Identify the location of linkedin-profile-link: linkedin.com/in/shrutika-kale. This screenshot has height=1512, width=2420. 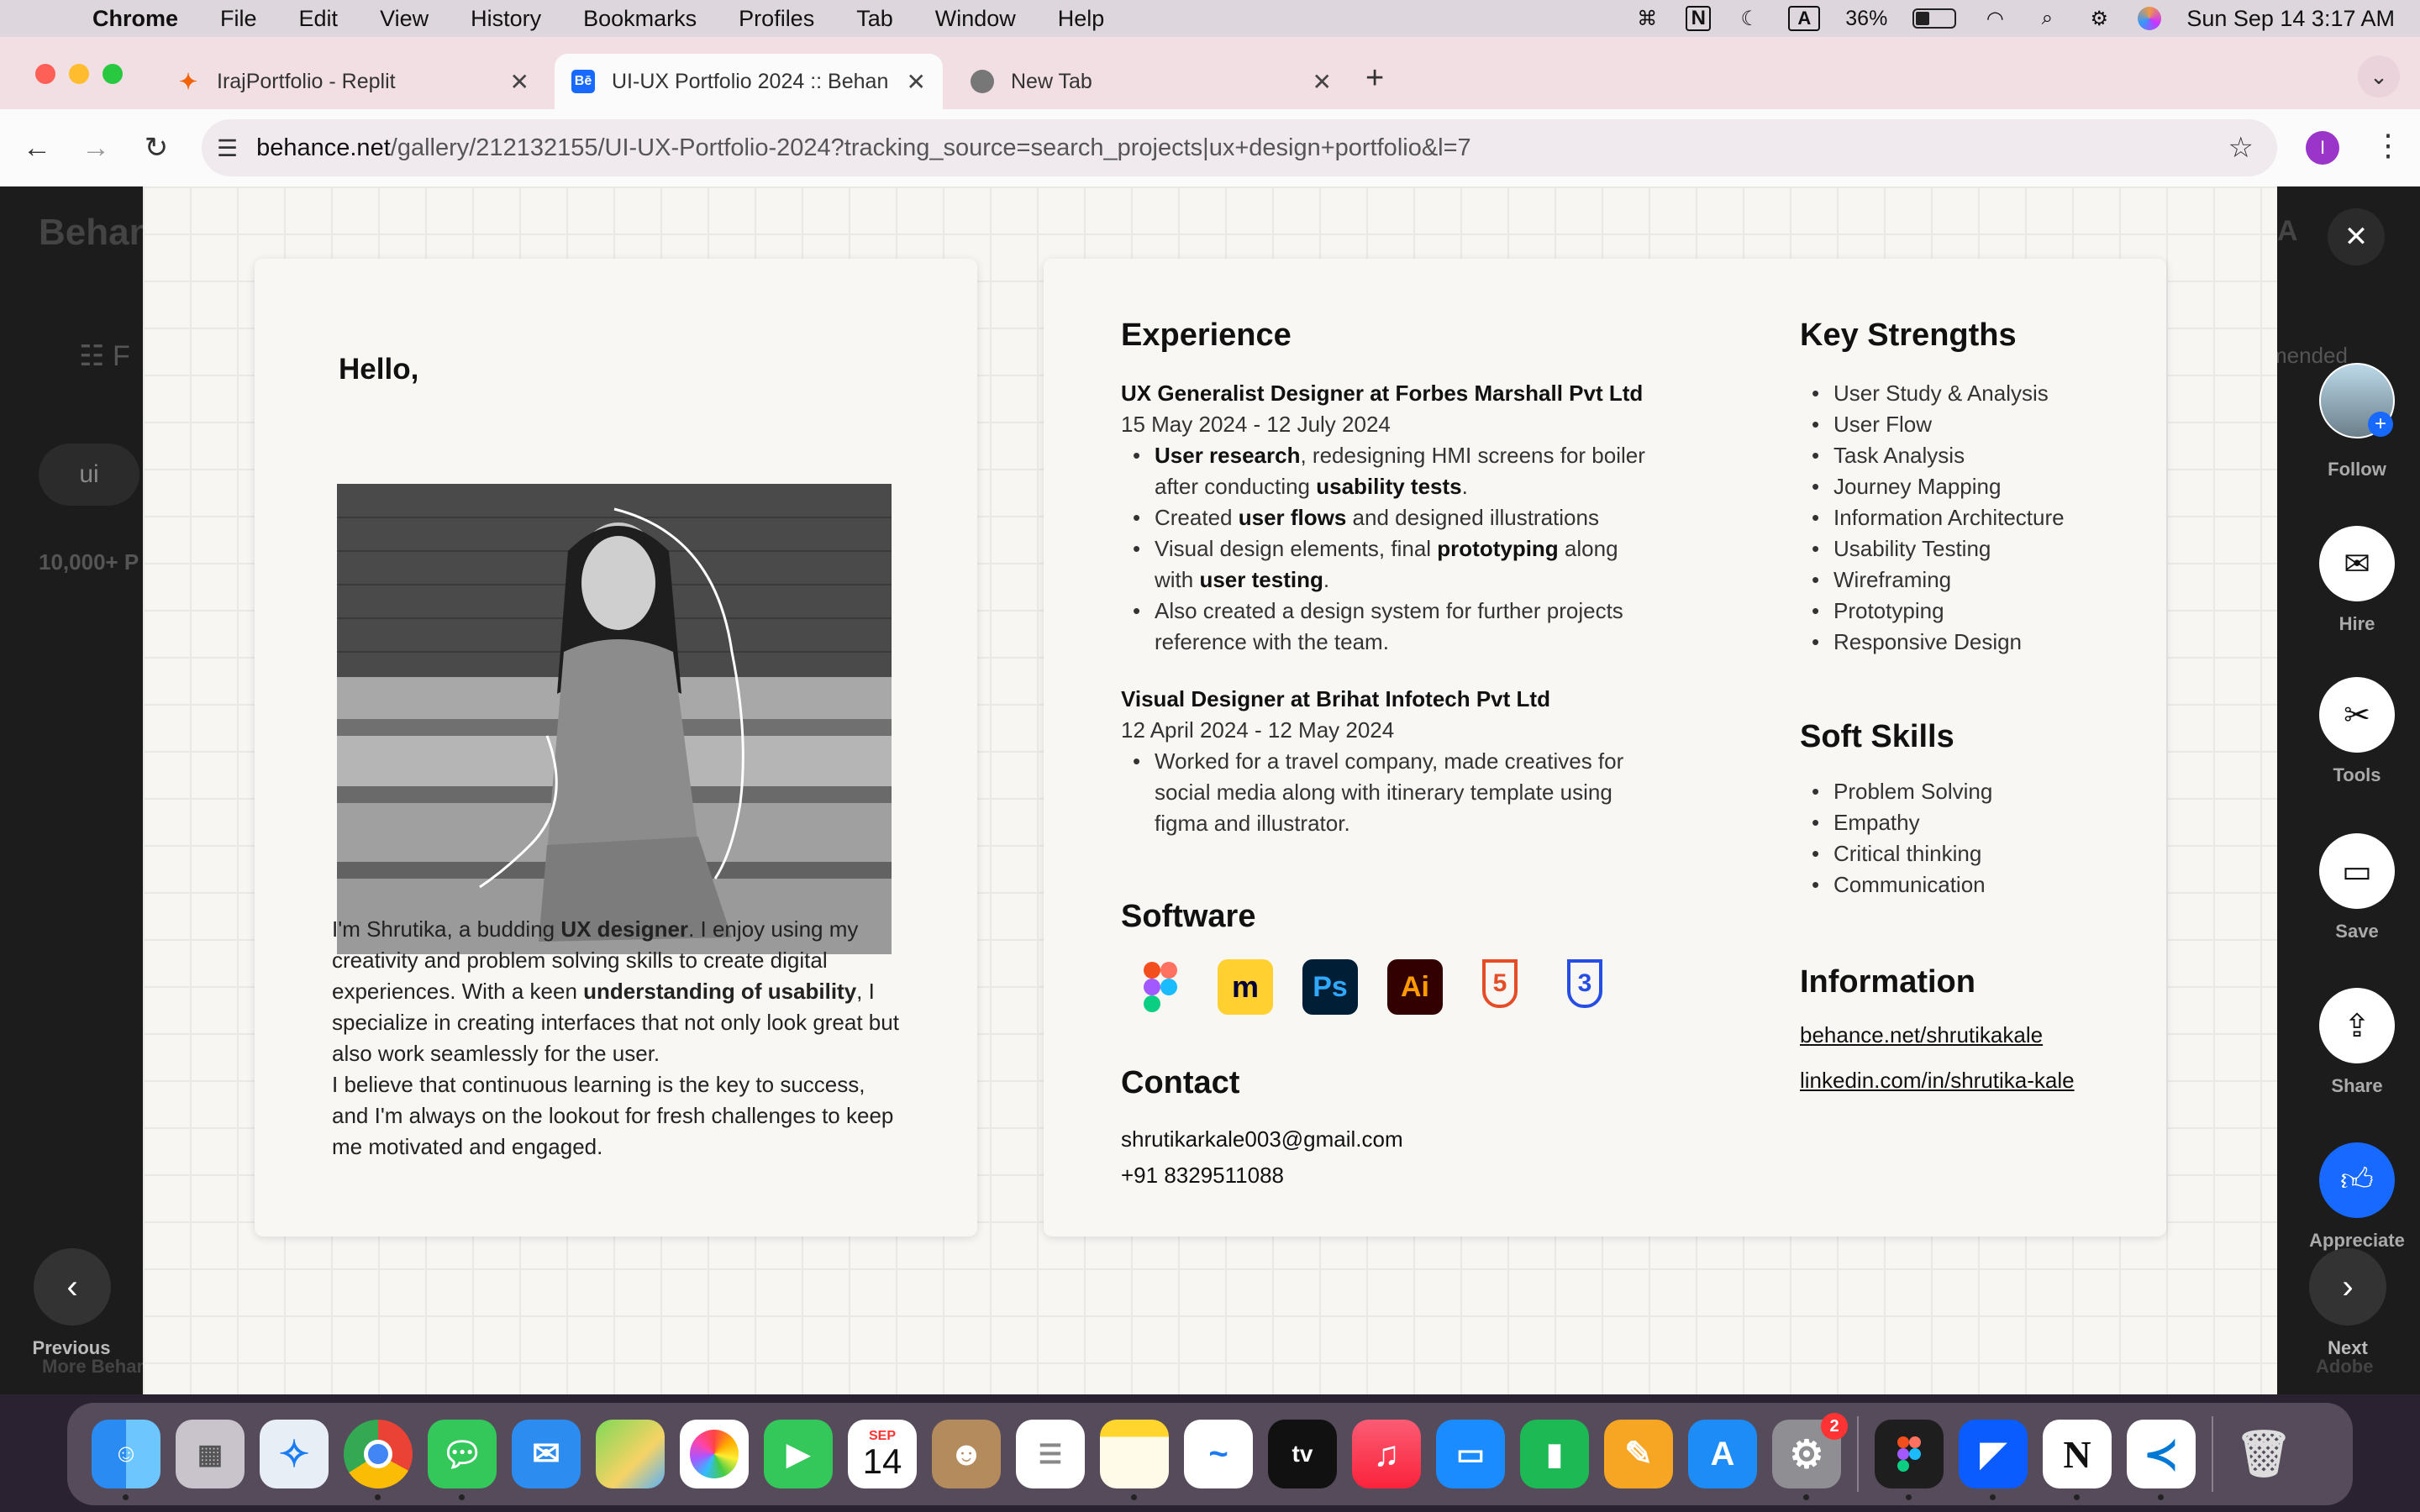
(1937, 1080).